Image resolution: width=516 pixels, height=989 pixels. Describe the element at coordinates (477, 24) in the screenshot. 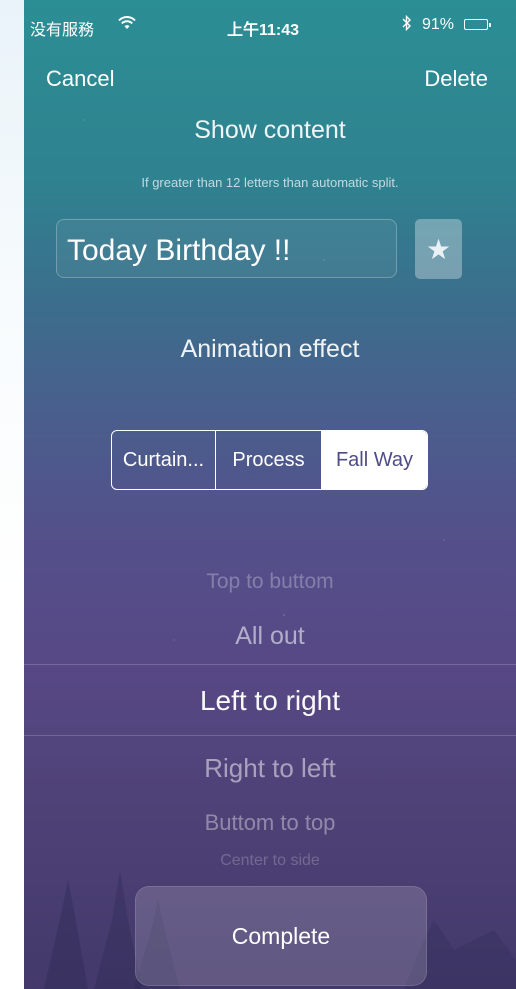

I see `battery-icon` at that location.